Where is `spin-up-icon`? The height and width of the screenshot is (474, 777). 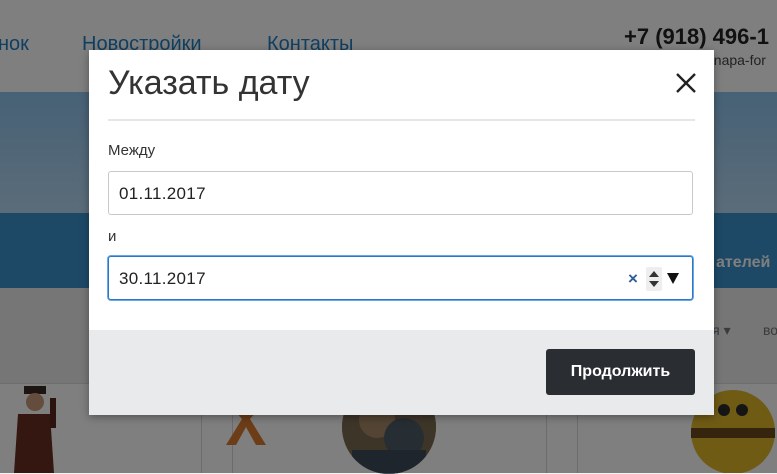 spin-up-icon is located at coordinates (654, 274).